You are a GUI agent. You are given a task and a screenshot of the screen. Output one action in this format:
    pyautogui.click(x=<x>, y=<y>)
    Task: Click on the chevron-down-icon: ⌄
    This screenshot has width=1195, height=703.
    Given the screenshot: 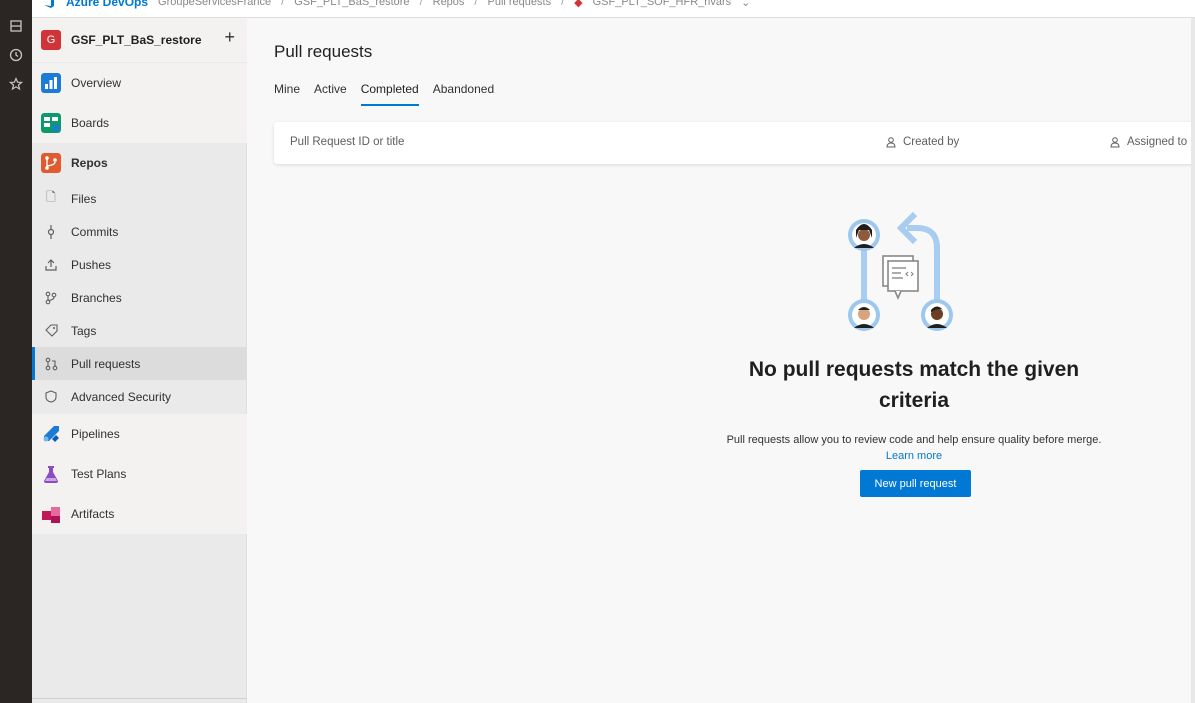 What is the action you would take?
    pyautogui.click(x=745, y=4)
    